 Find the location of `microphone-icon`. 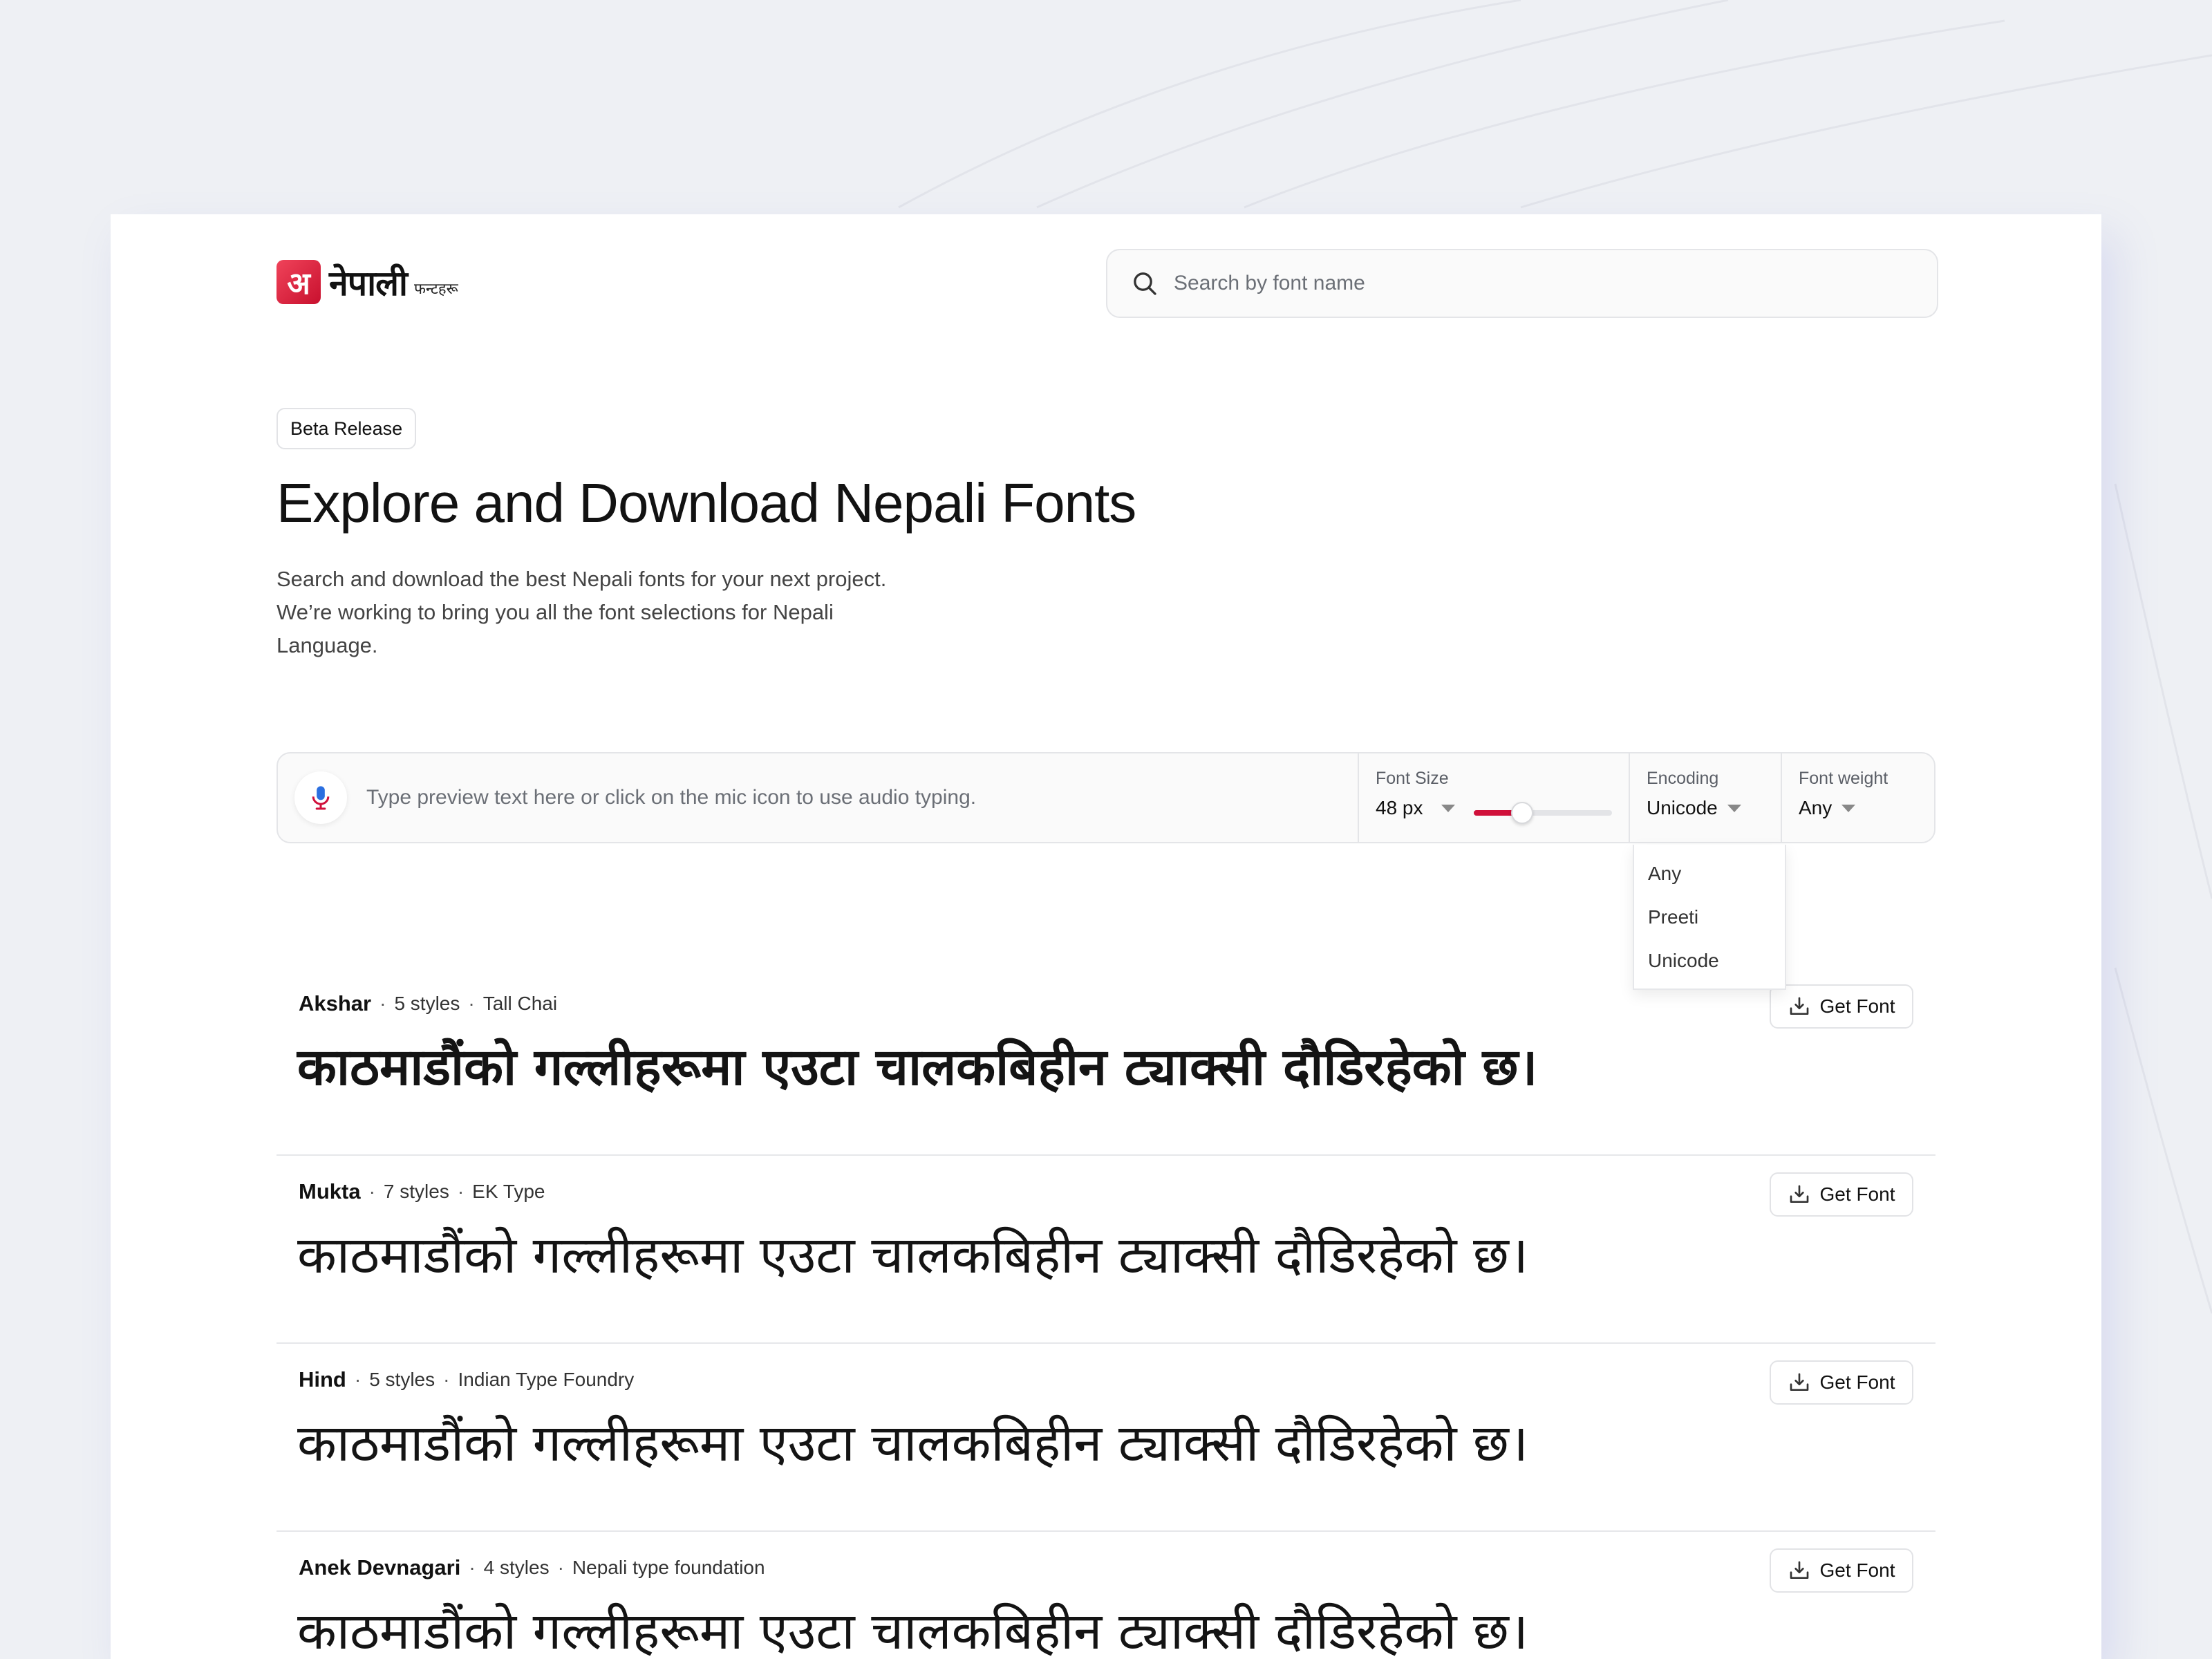

microphone-icon is located at coordinates (321, 798).